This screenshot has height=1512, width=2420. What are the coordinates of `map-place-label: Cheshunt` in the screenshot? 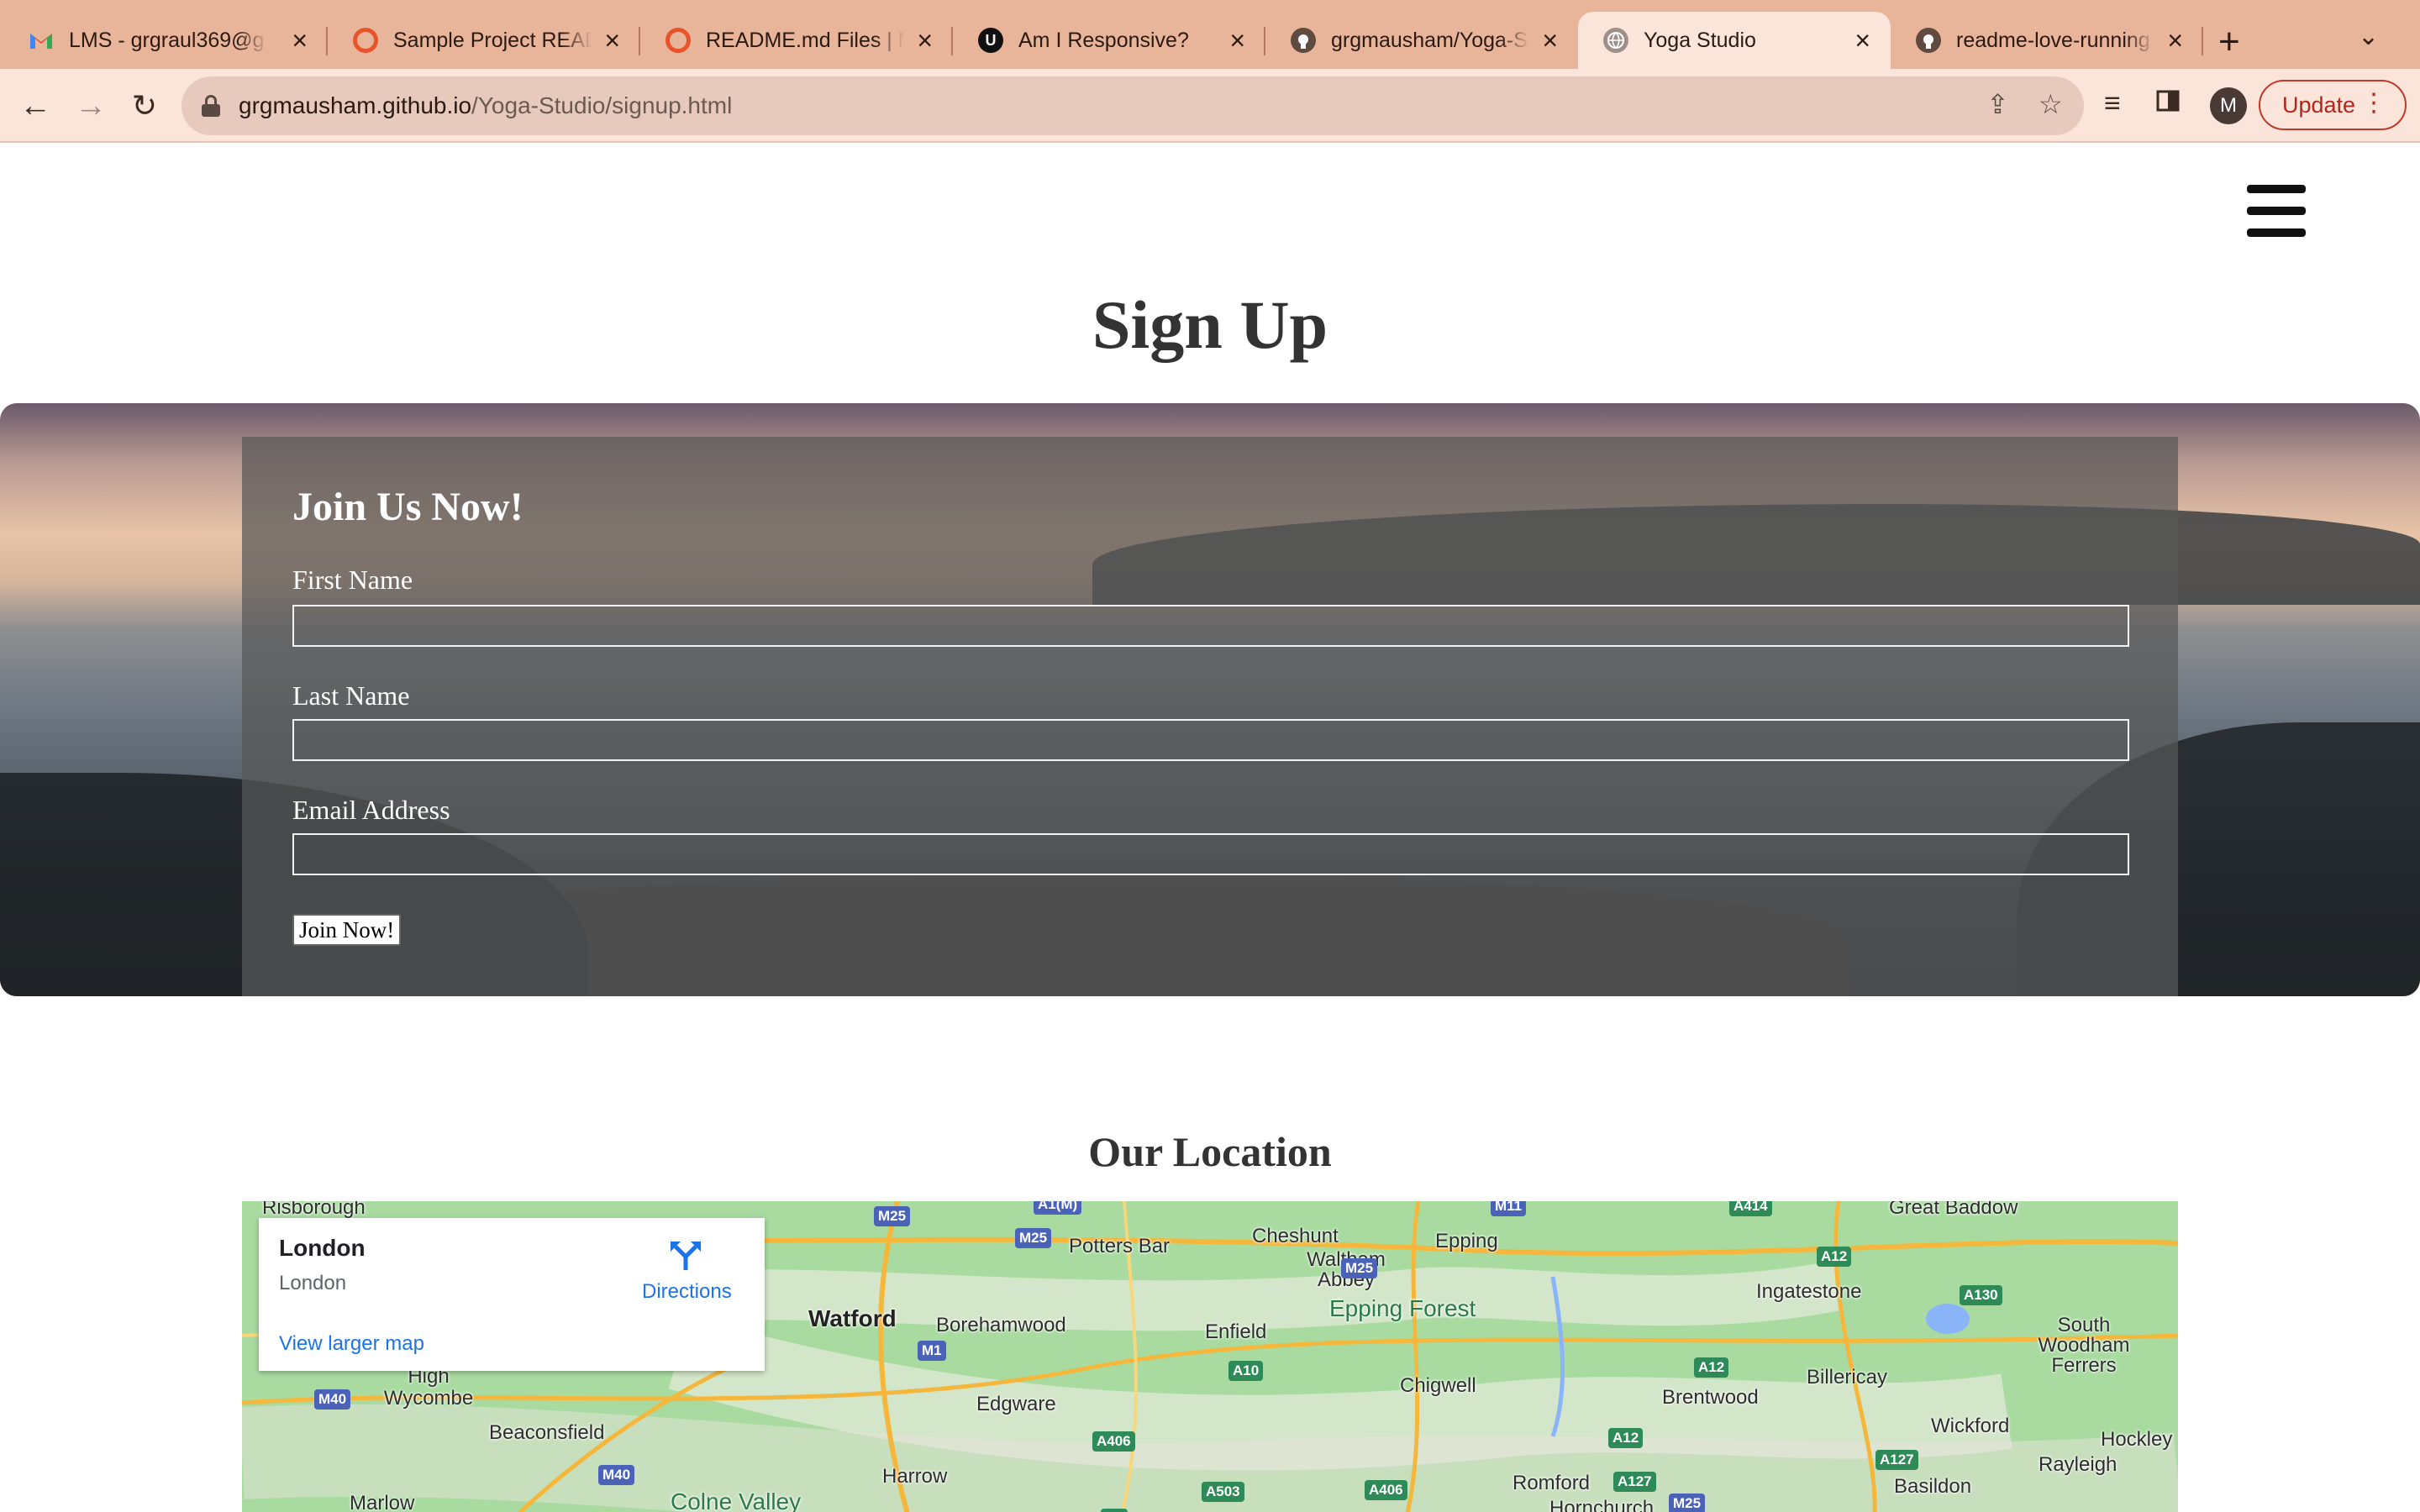 It's located at (1295, 1236).